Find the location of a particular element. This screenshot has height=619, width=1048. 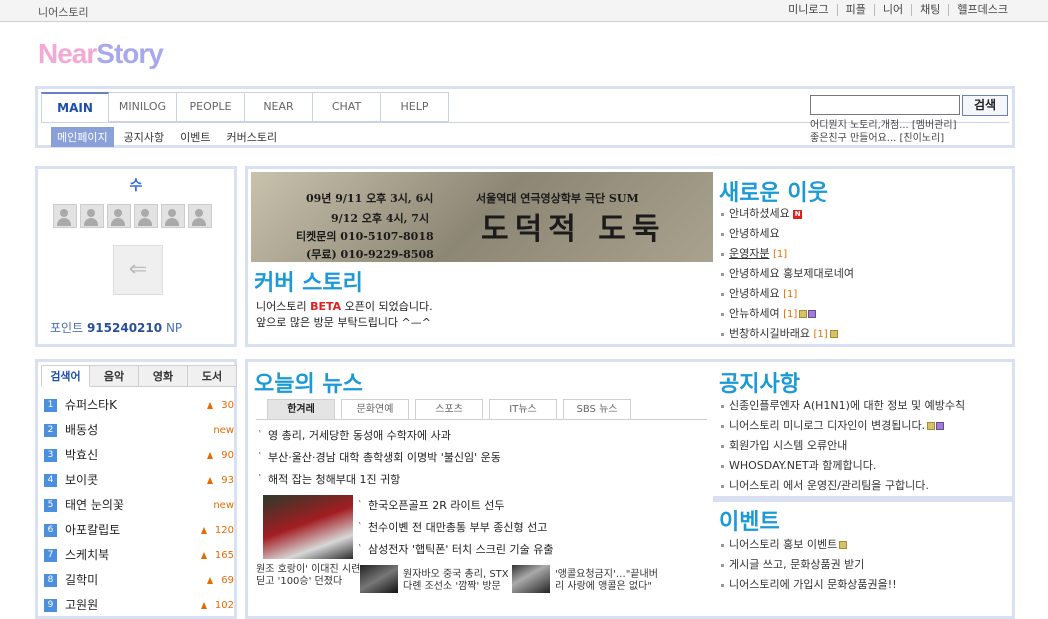

ticker-item: 좋은친구 만들어요... [친이노리] is located at coordinates (905, 138).